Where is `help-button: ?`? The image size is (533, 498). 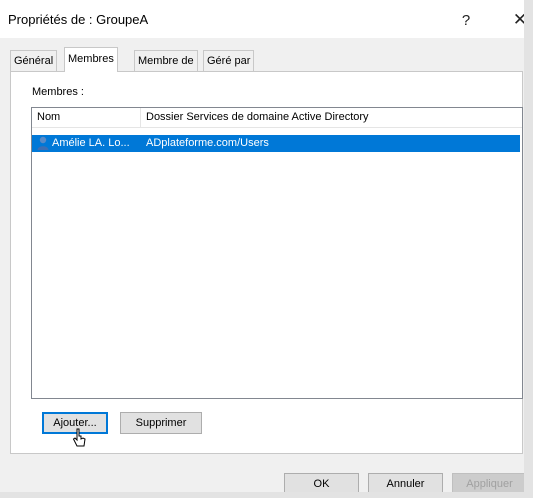
help-button: ? is located at coordinates (466, 20).